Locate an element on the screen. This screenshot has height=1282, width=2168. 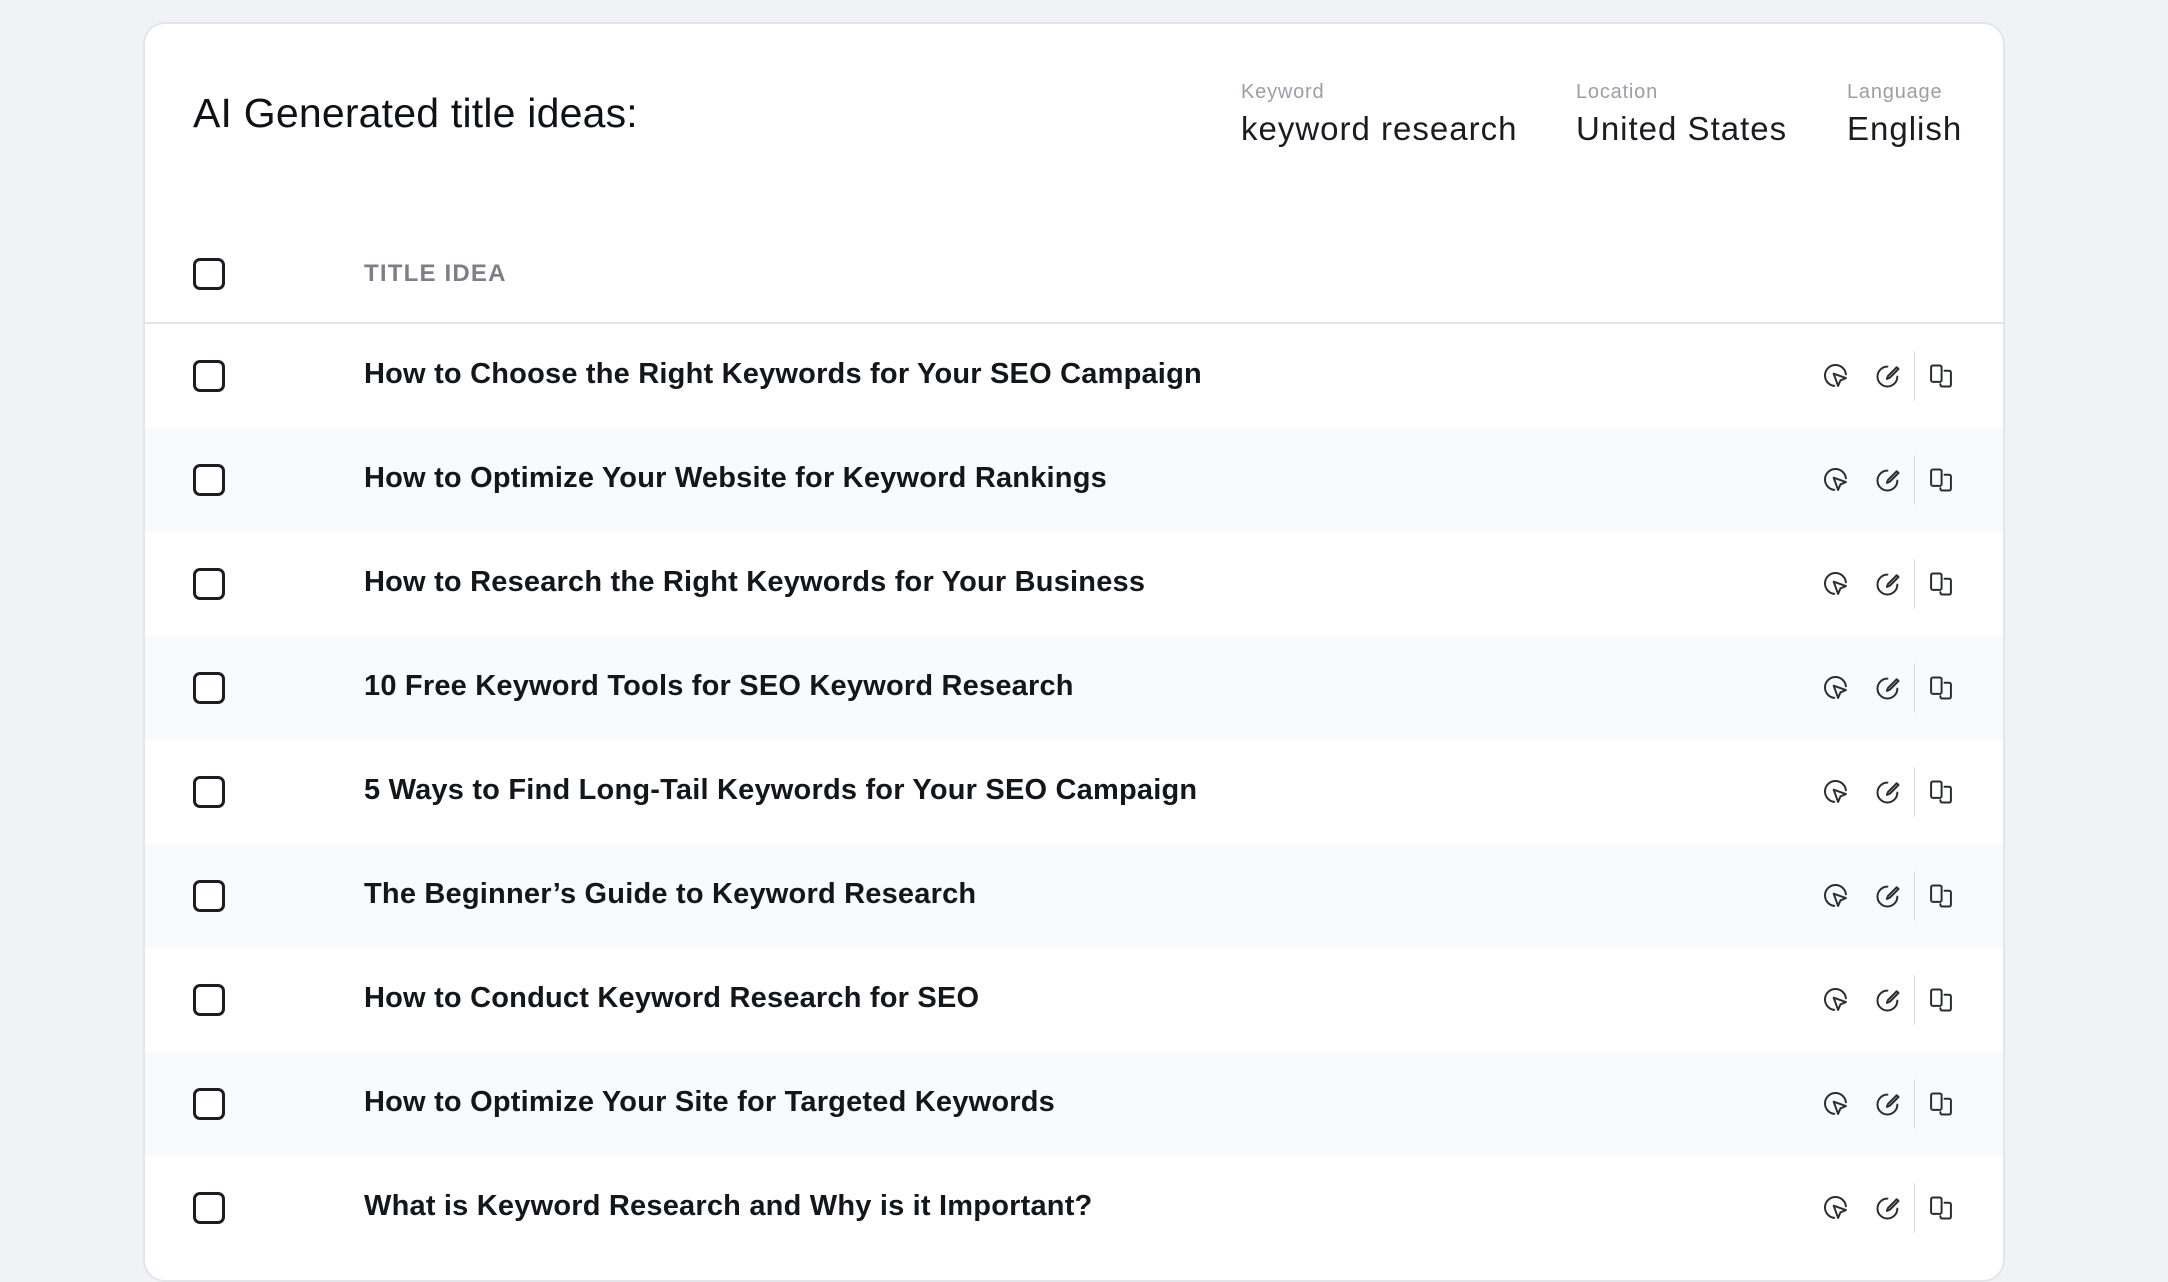
meta-location: Location United States is located at coordinates (1681, 115).